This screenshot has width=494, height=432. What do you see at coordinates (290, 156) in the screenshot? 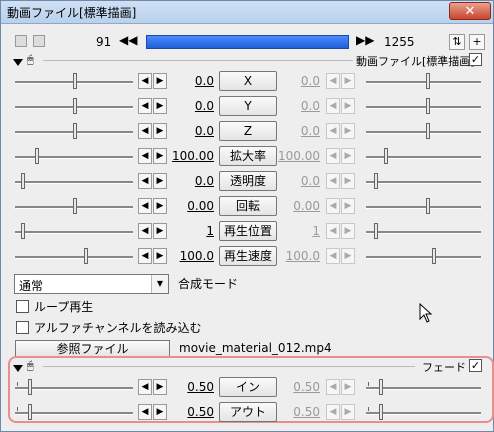
I see `end-value: 100.00` at bounding box center [290, 156].